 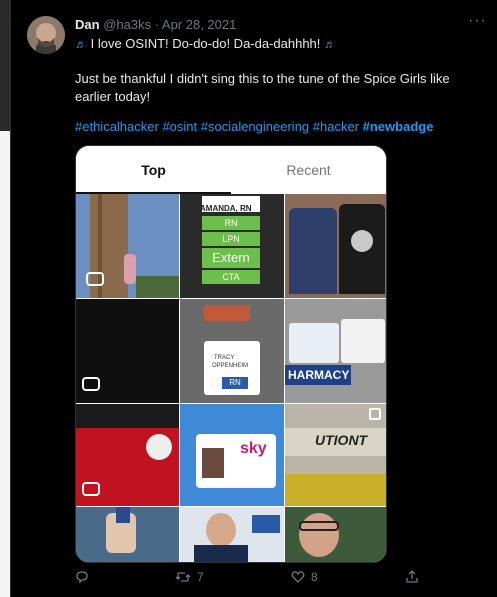 What do you see at coordinates (335, 351) in the screenshot?
I see `tile-pharmacy: HARMACY` at bounding box center [335, 351].